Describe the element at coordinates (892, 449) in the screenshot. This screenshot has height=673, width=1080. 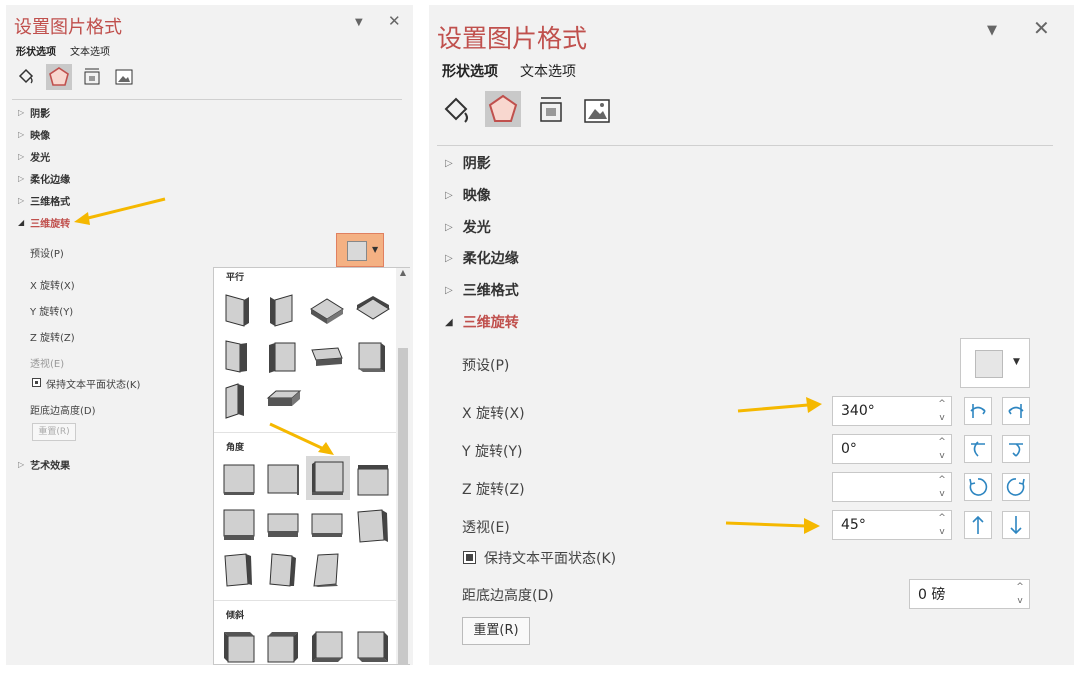
I see `y-rotation-input: 0° ^ v` at that location.